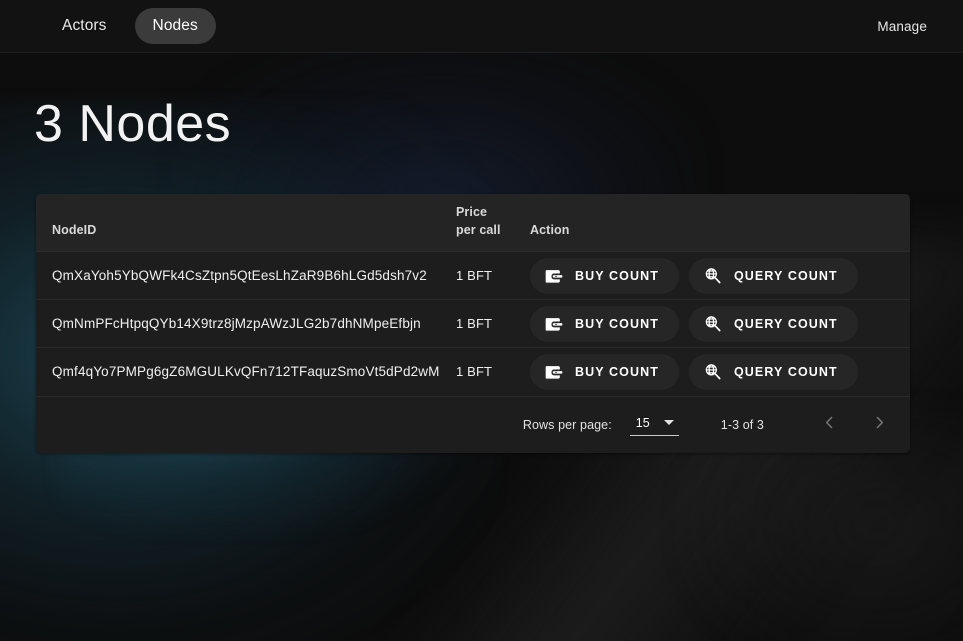  I want to click on column-header-nodeid: NodeID, so click(74, 229).